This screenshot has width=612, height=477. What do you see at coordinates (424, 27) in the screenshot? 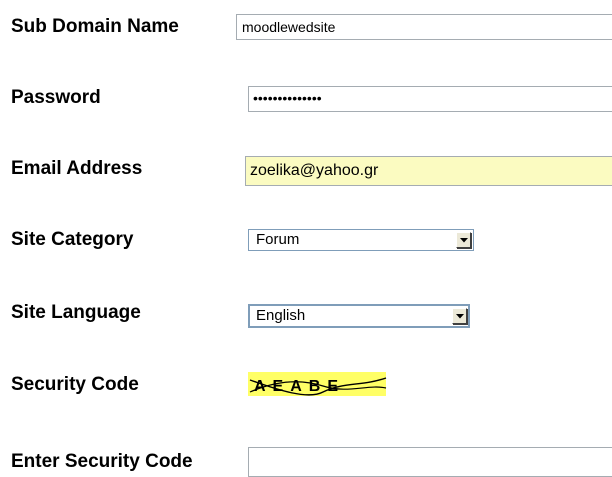
I see `subdomain-input: moodlewedsite` at bounding box center [424, 27].